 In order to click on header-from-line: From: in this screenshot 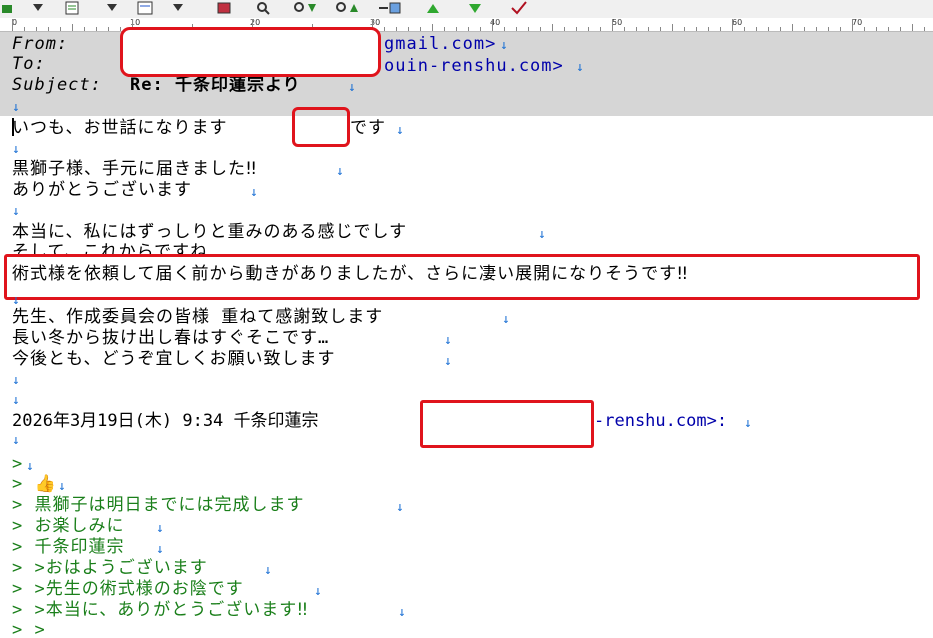, I will do `click(40, 44)`.